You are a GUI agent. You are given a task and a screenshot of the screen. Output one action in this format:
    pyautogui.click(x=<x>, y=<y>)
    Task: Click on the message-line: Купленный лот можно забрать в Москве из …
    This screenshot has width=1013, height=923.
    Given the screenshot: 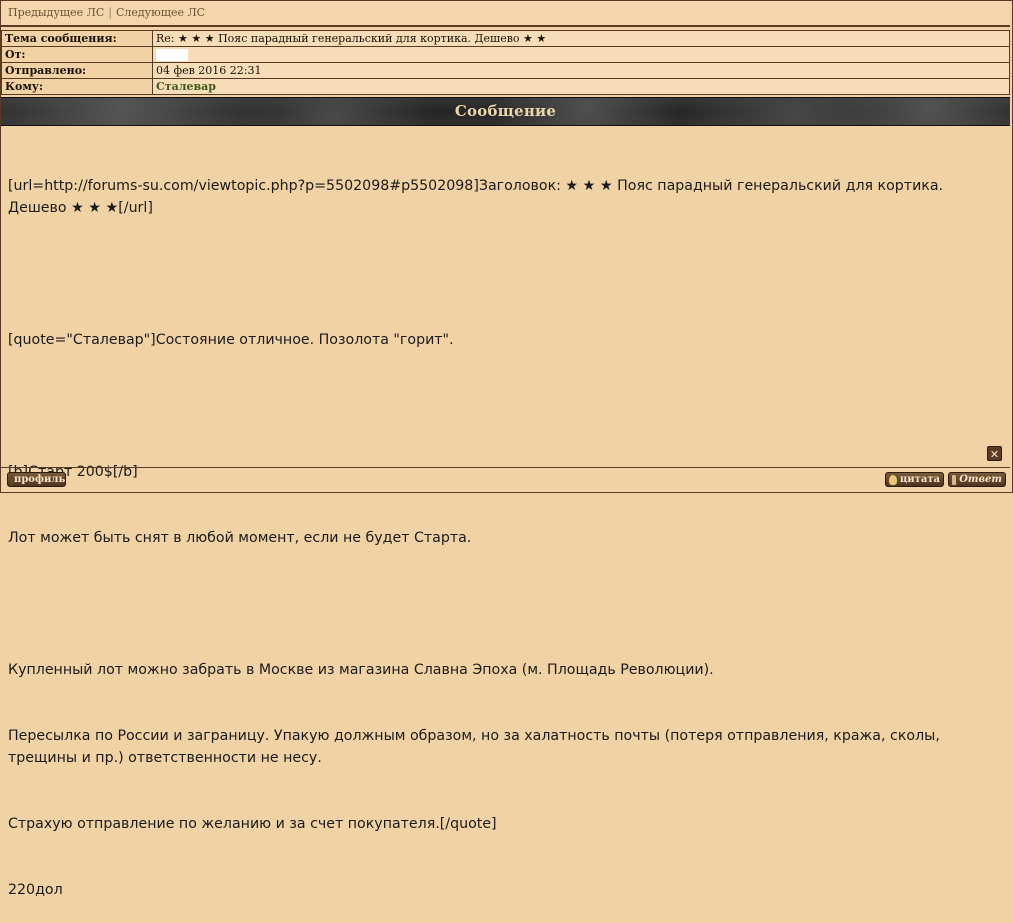 What is the action you would take?
    pyautogui.click(x=361, y=670)
    